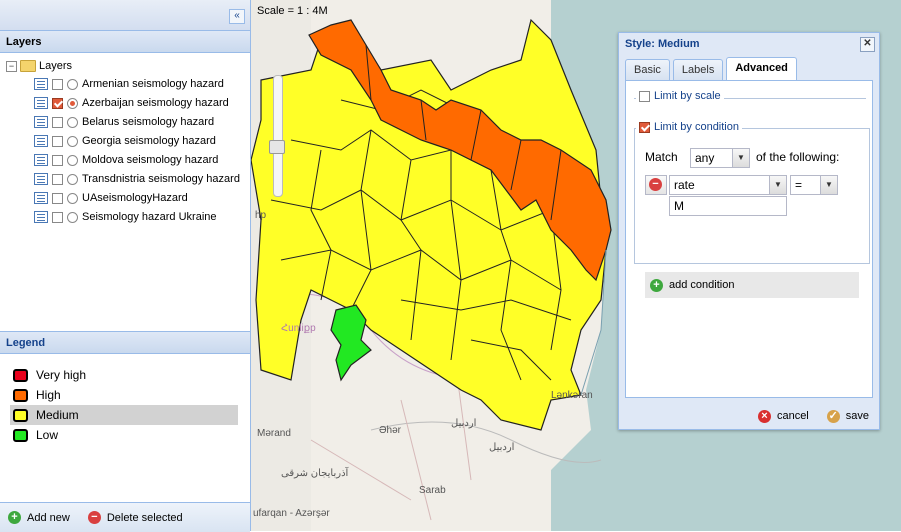 The height and width of the screenshot is (532, 901). What do you see at coordinates (124, 415) in the screenshot?
I see `legend-item: Medium` at bounding box center [124, 415].